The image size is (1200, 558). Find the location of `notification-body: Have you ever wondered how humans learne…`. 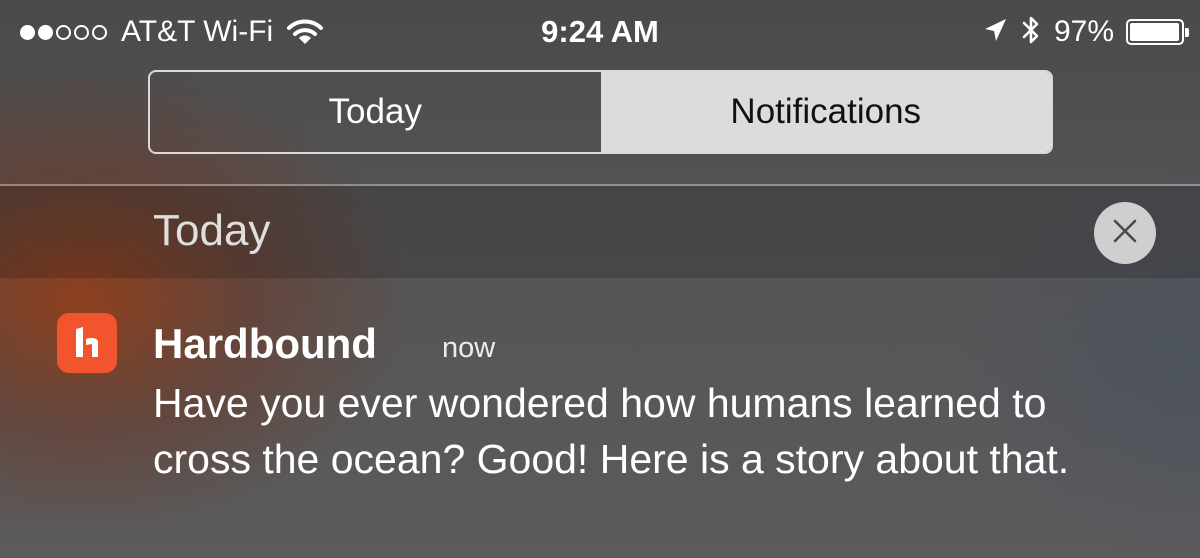

notification-body: Have you ever wondered how humans learne… is located at coordinates (611, 431).